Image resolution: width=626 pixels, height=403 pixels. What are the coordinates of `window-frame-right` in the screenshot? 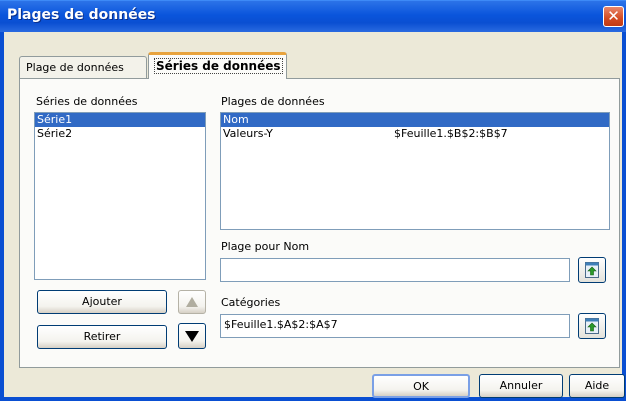 It's located at (624, 216).